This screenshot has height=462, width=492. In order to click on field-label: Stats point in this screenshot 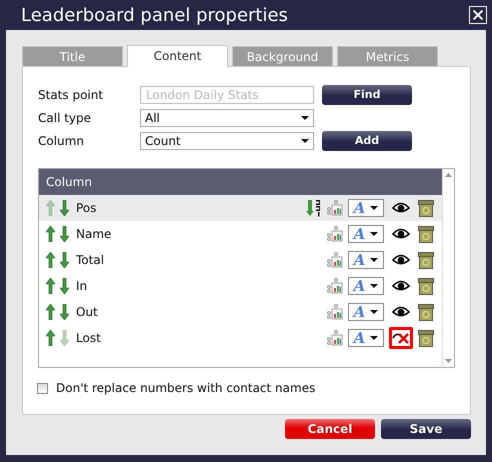, I will do `click(71, 95)`.